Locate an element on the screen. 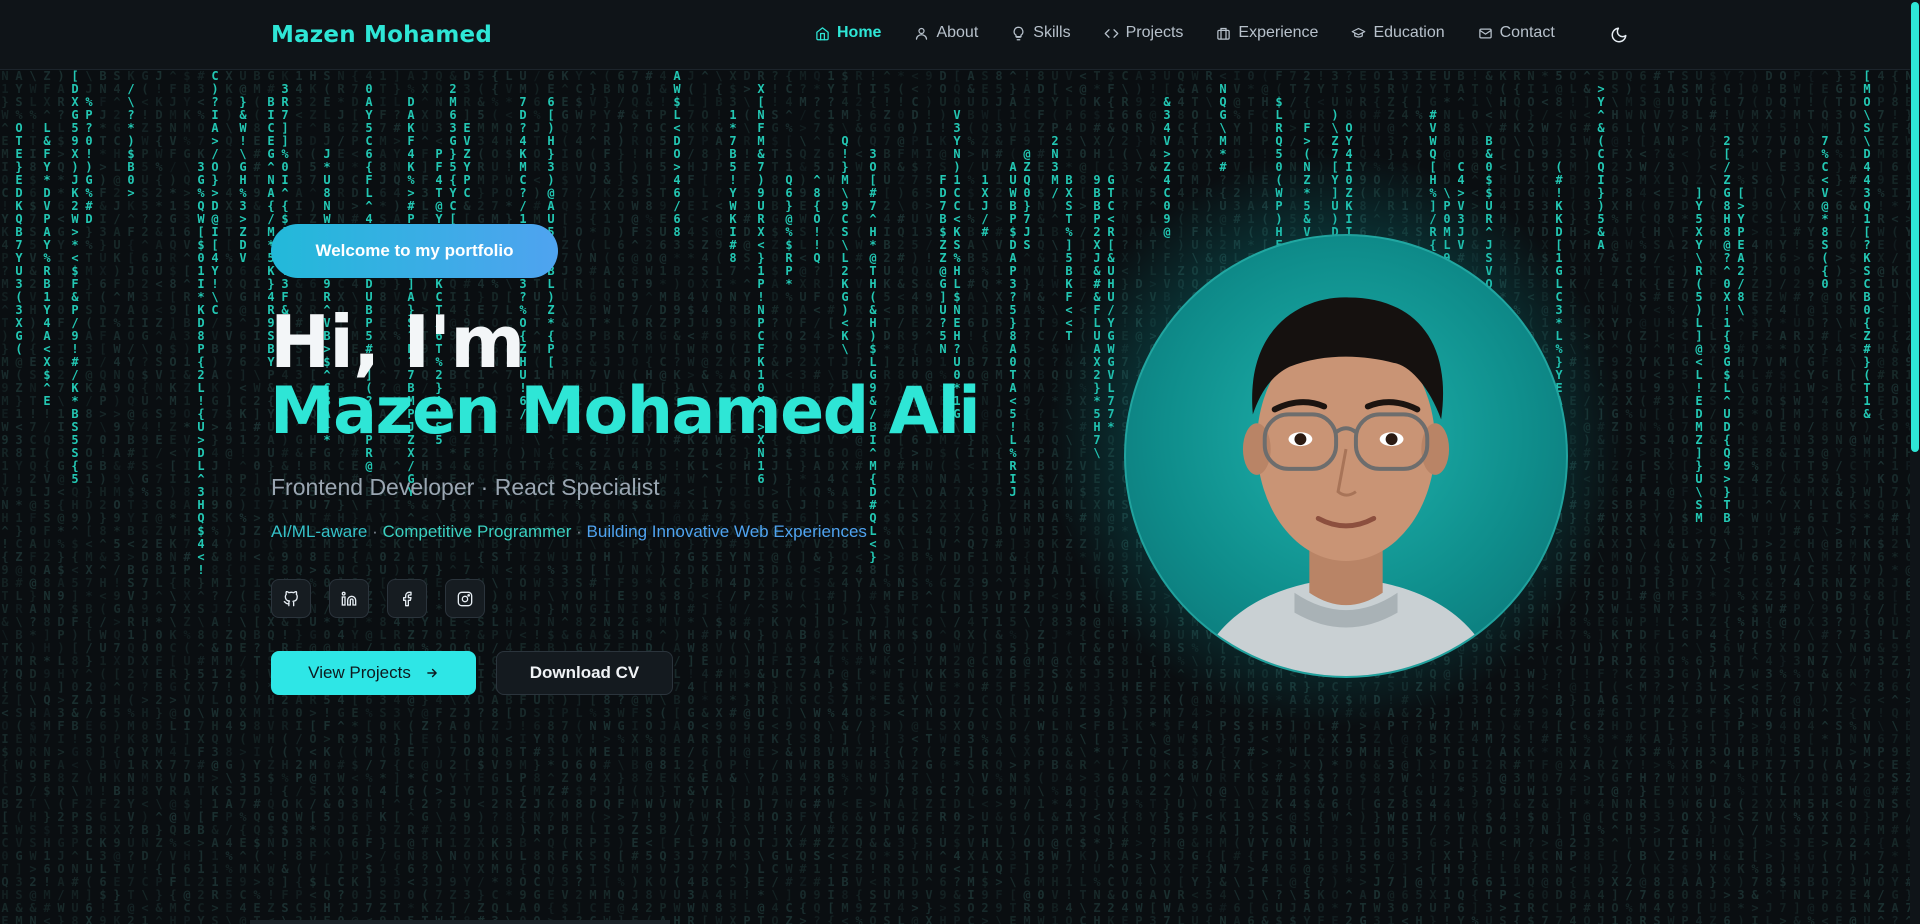  arrow-right-icon is located at coordinates (432, 673).